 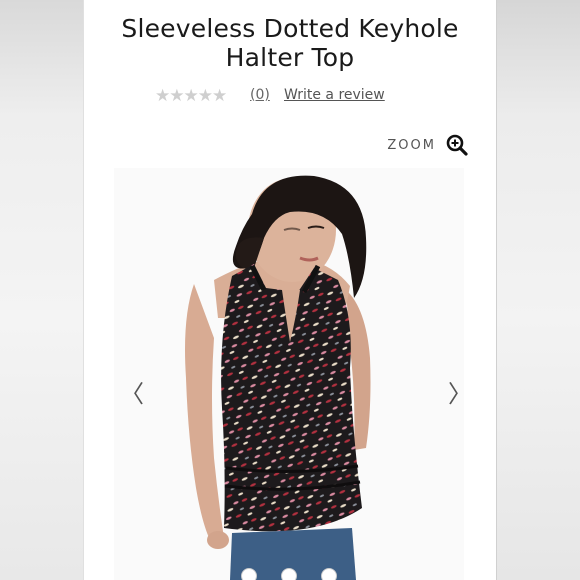 I want to click on rating-stars: ★★★★★, so click(x=191, y=96).